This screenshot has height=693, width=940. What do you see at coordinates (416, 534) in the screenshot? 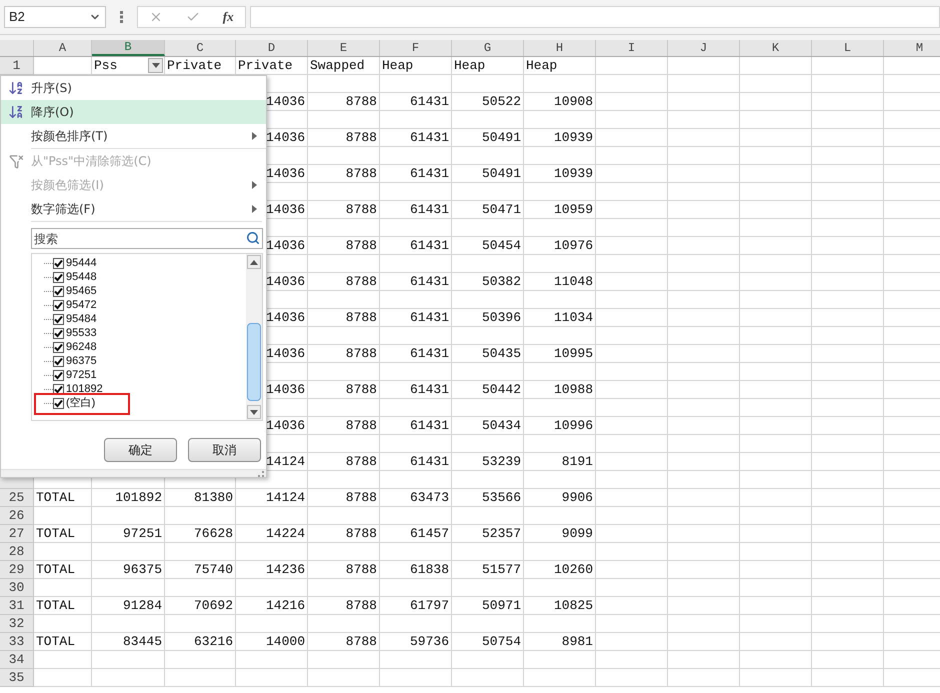
I see `cell-frame: 61457` at bounding box center [416, 534].